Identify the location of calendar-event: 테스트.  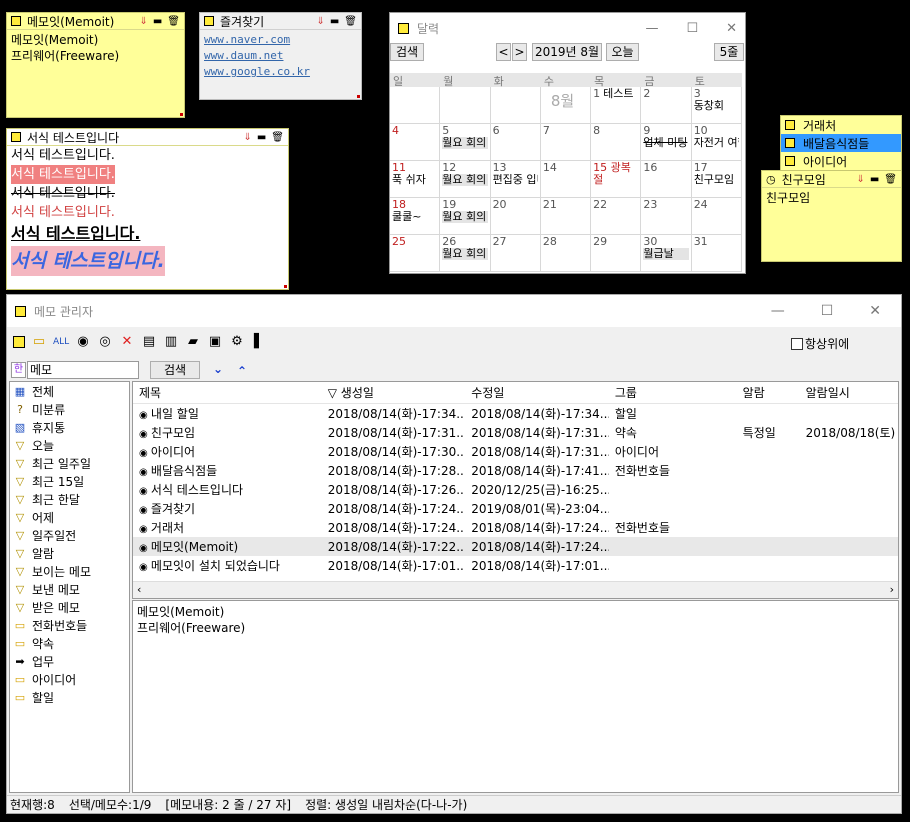
(618, 93).